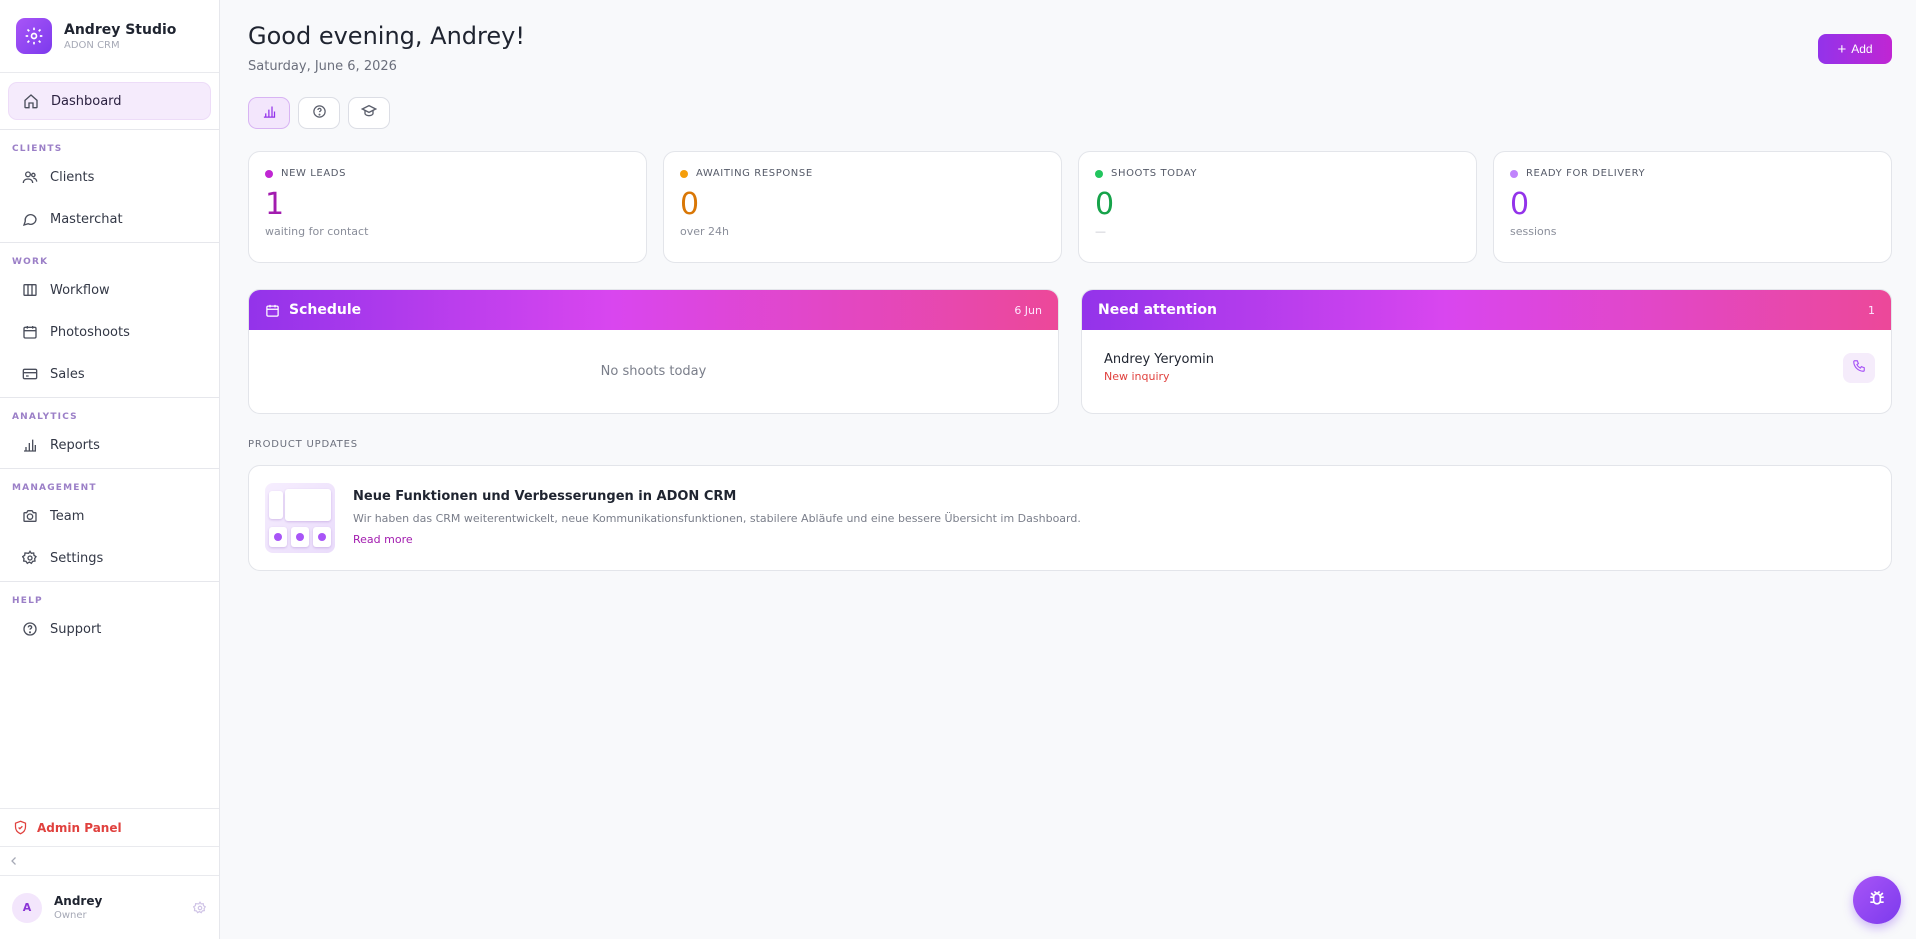 The height and width of the screenshot is (939, 1916). What do you see at coordinates (1871, 310) in the screenshot?
I see `attention-count: 1` at bounding box center [1871, 310].